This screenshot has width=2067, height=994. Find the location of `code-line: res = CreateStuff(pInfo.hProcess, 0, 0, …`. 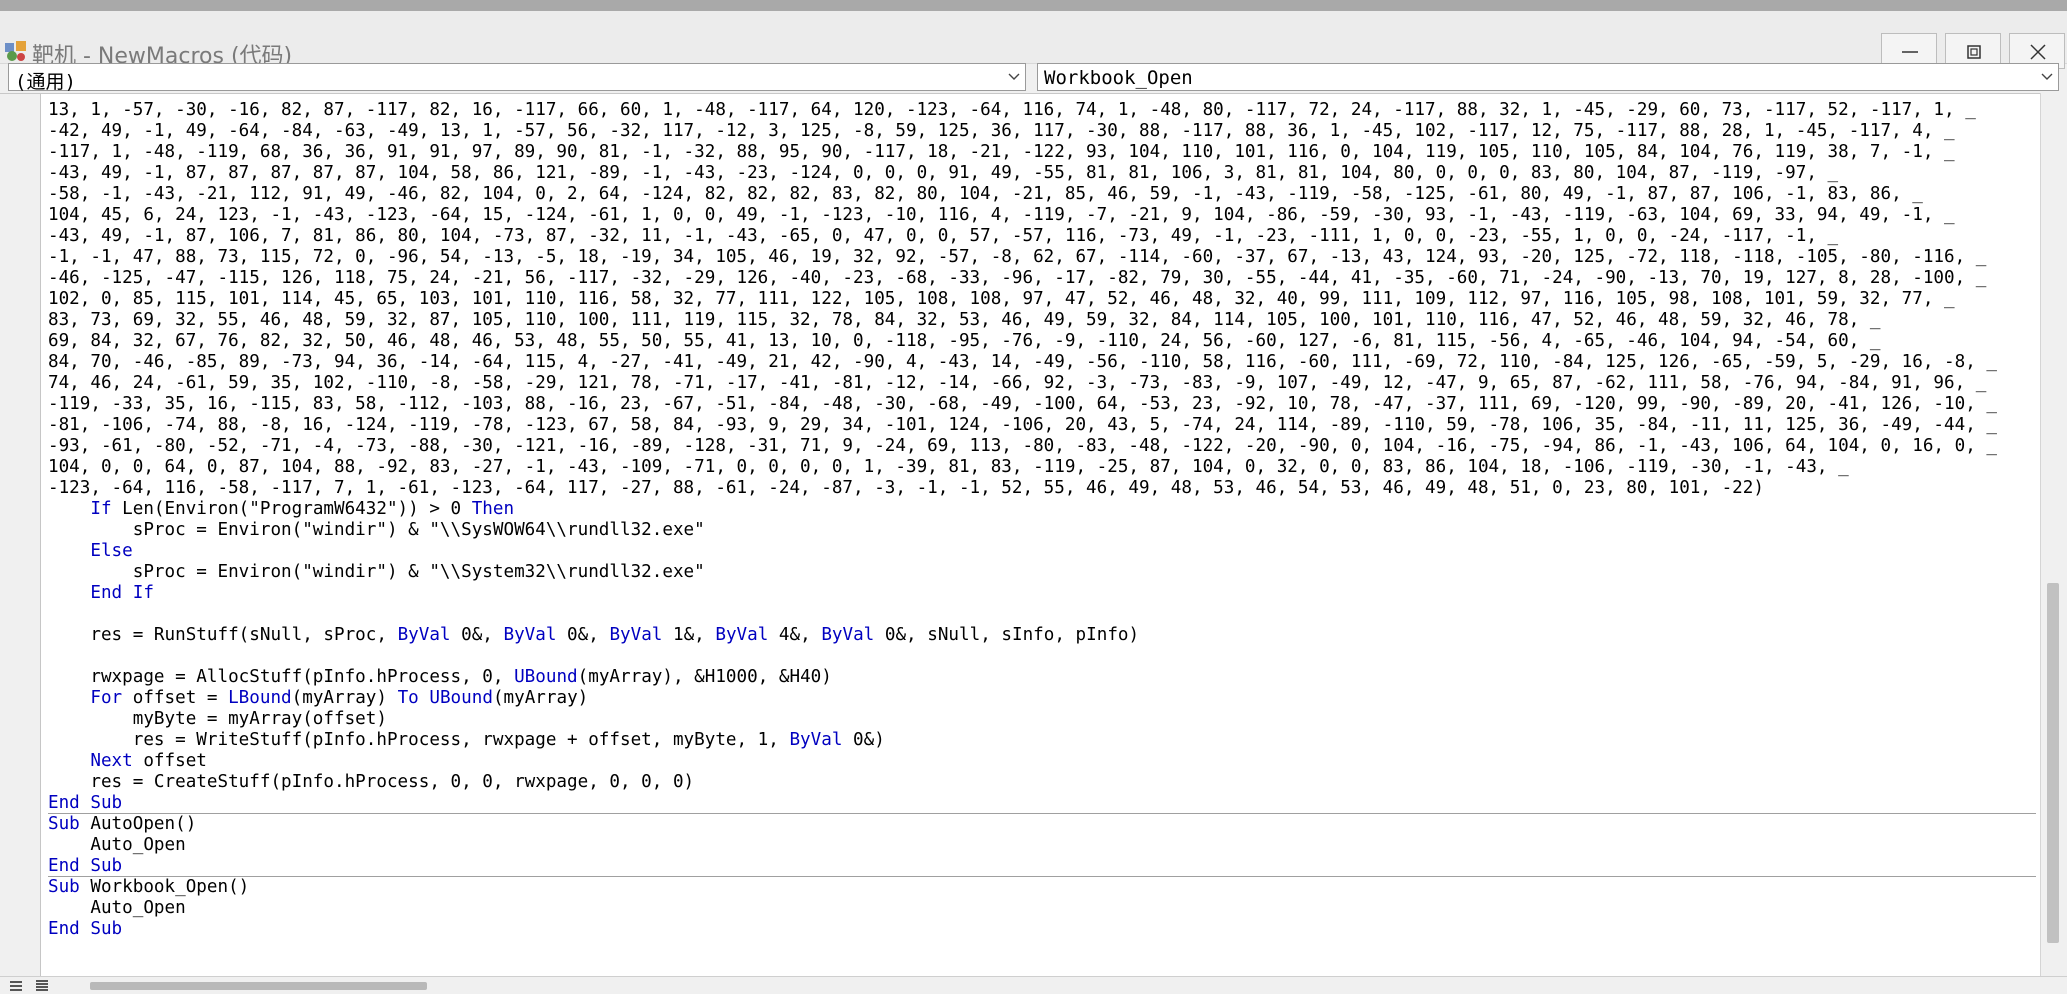

code-line: res = CreateStuff(pInfo.hProcess, 0, 0, … is located at coordinates (1042, 782).